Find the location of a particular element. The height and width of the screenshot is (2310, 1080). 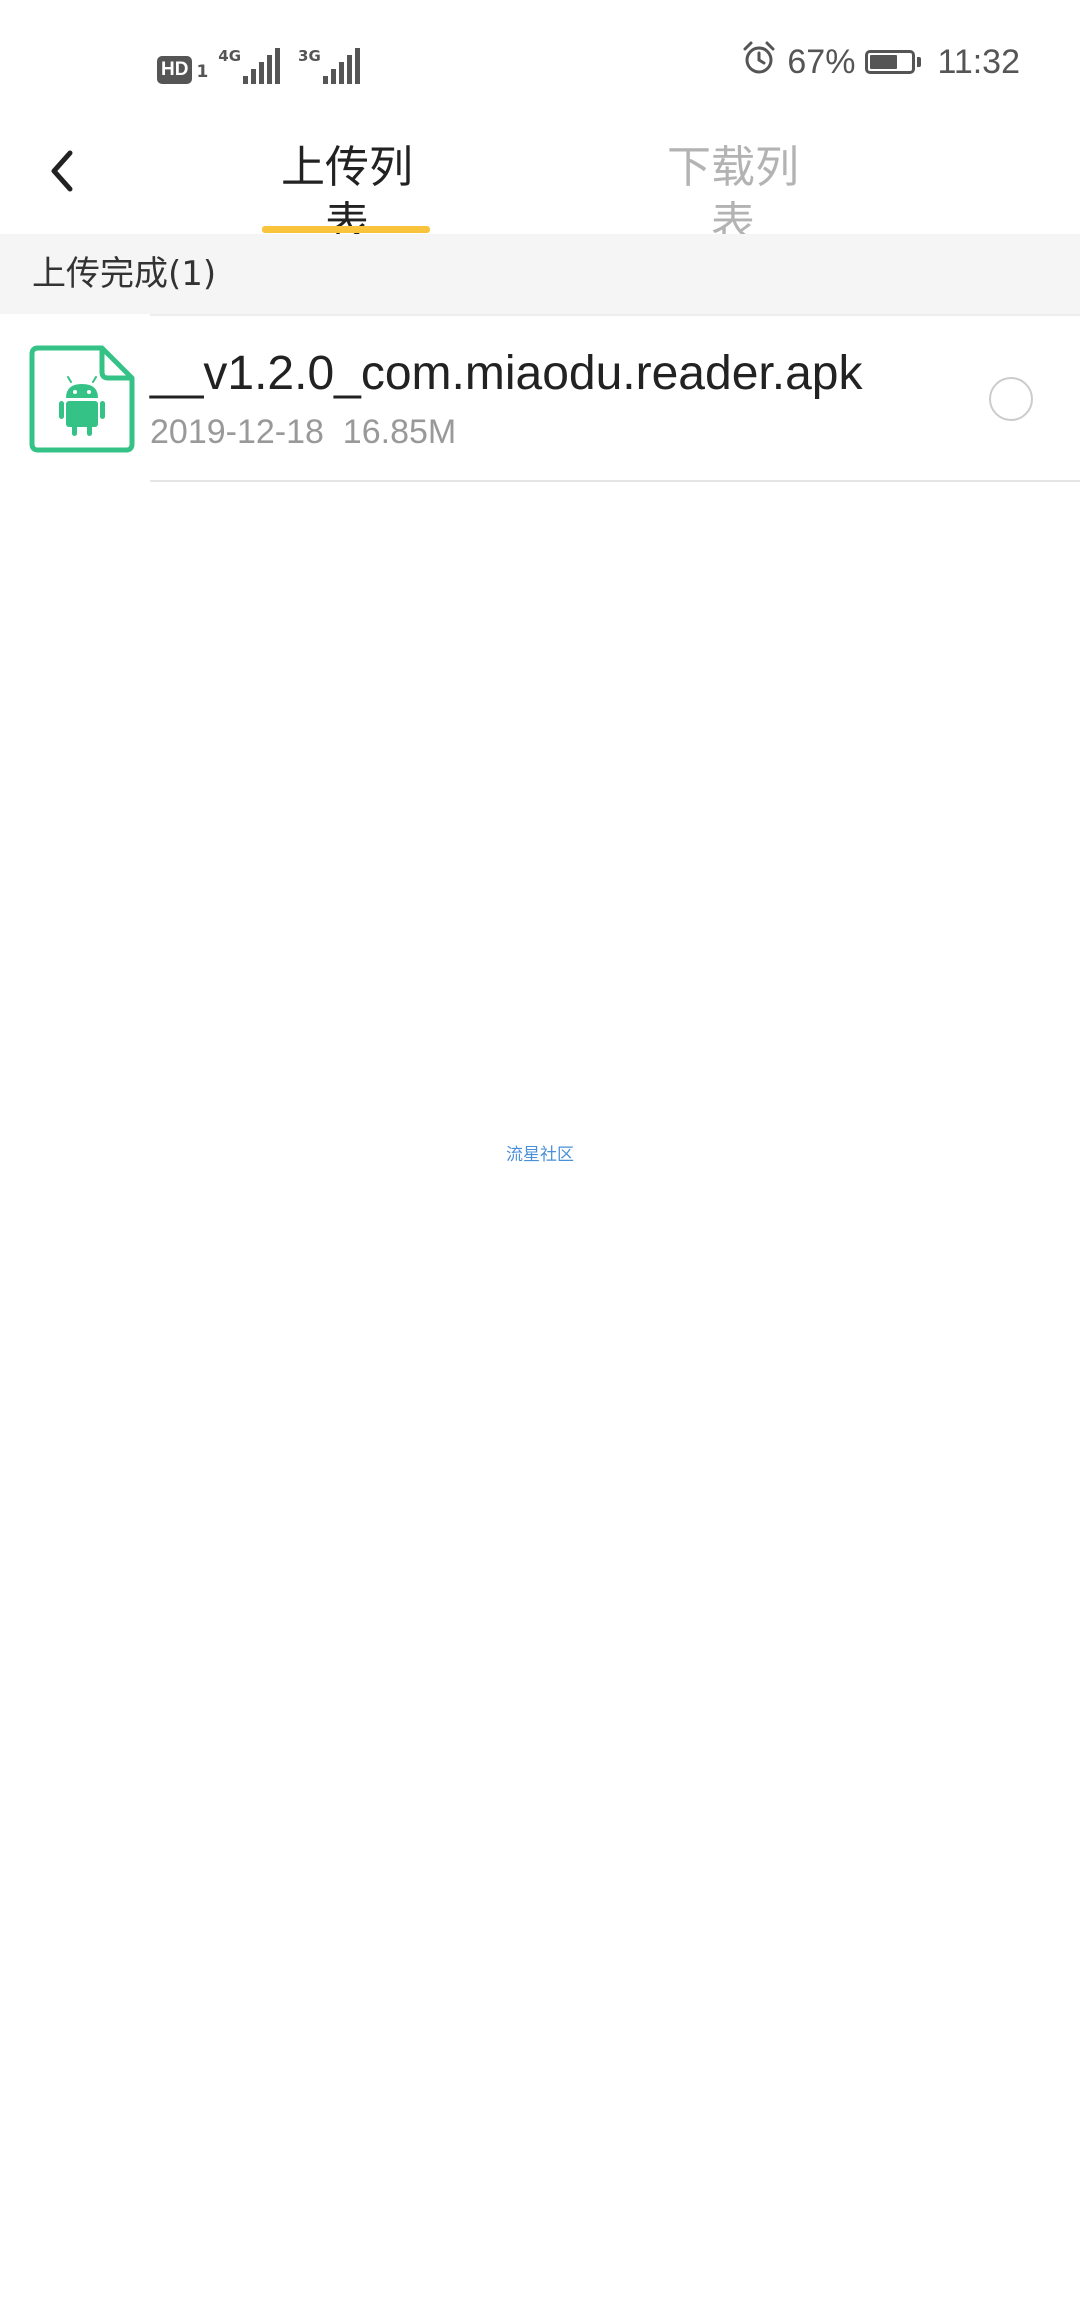

signal-3g-icon: 3G is located at coordinates (329, 66).